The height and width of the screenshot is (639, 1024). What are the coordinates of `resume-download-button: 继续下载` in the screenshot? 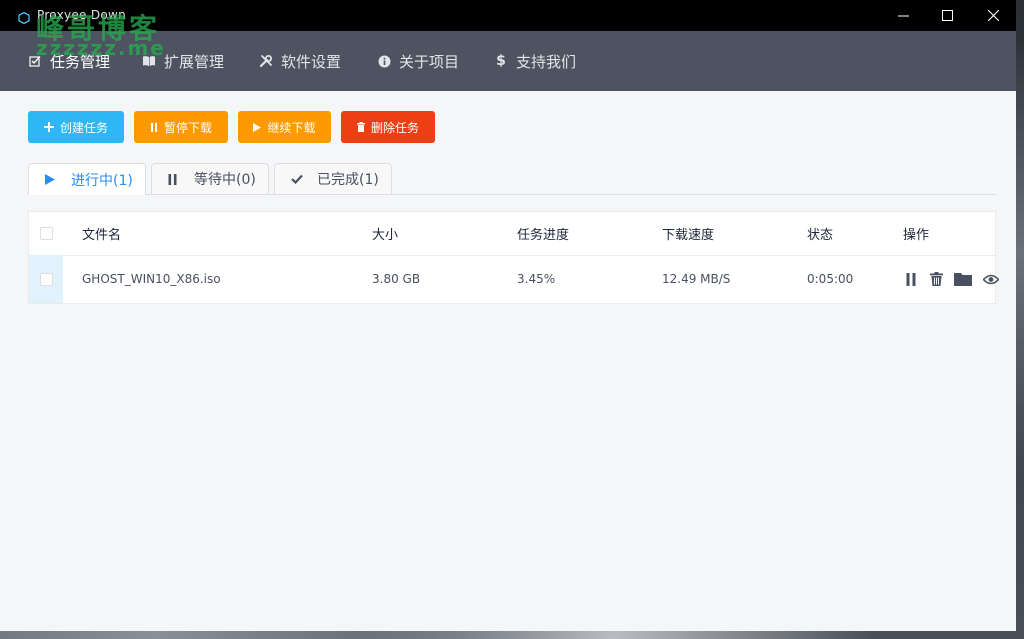 It's located at (284, 127).